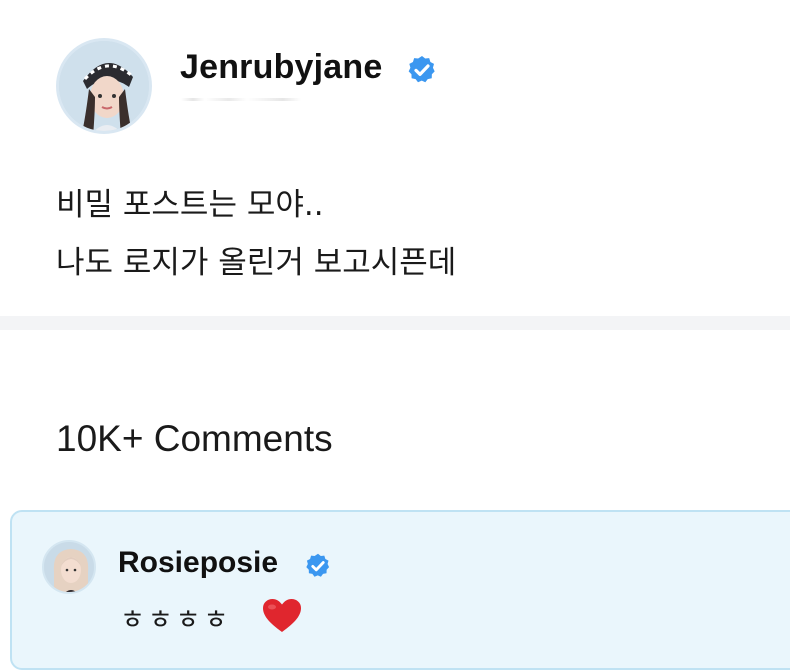 The image size is (790, 670). Describe the element at coordinates (281, 67) in the screenshot. I see `author-username: Jenrubyjane` at that location.